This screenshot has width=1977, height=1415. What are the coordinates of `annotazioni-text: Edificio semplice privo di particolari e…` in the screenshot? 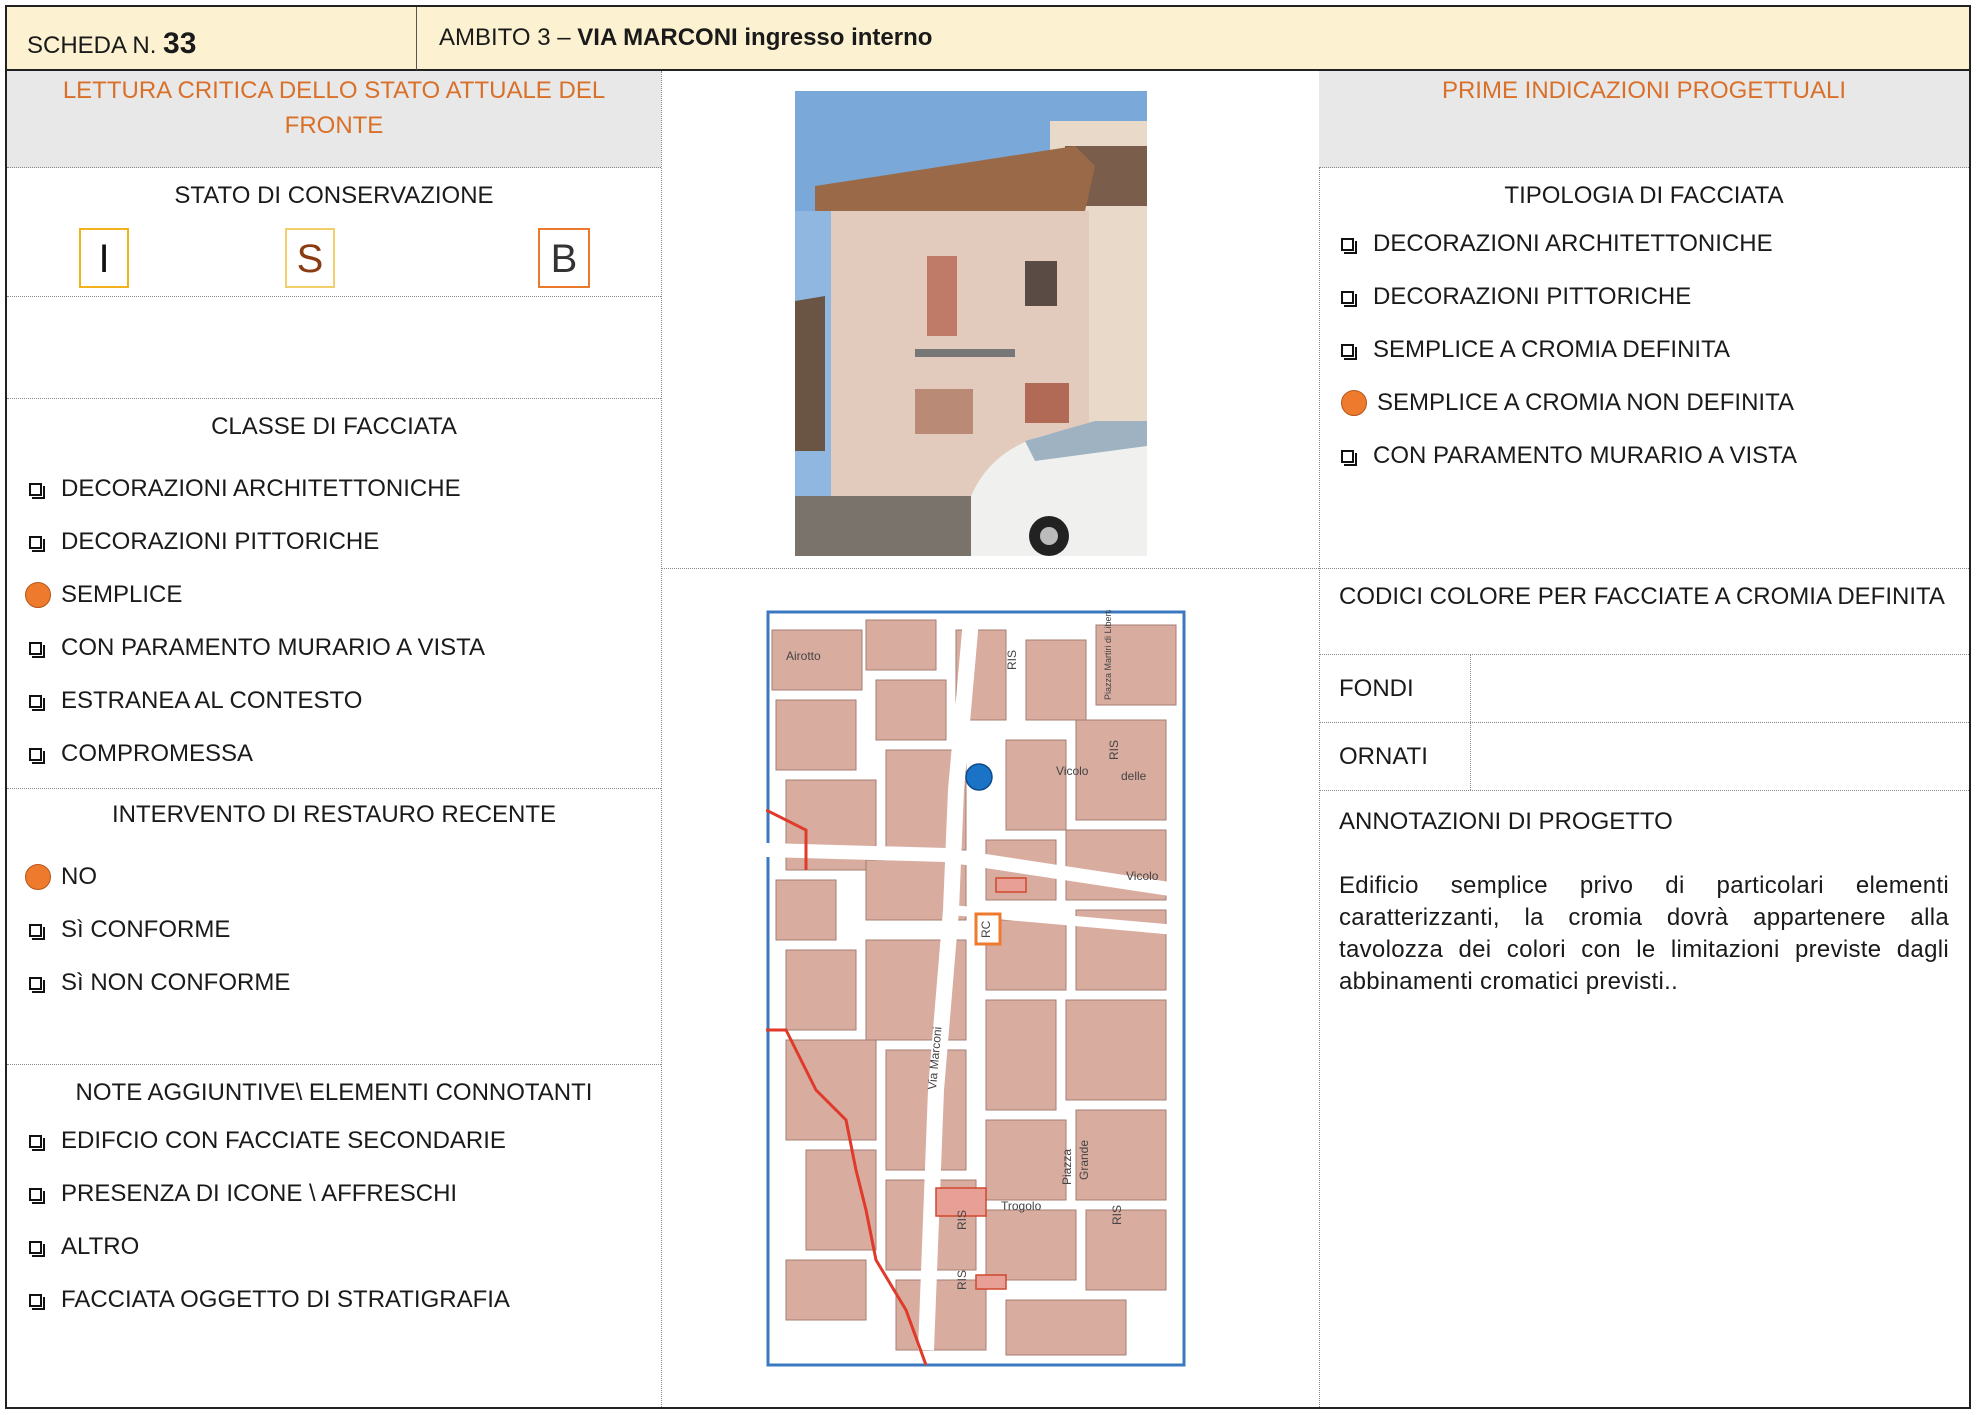 It's located at (1644, 933).